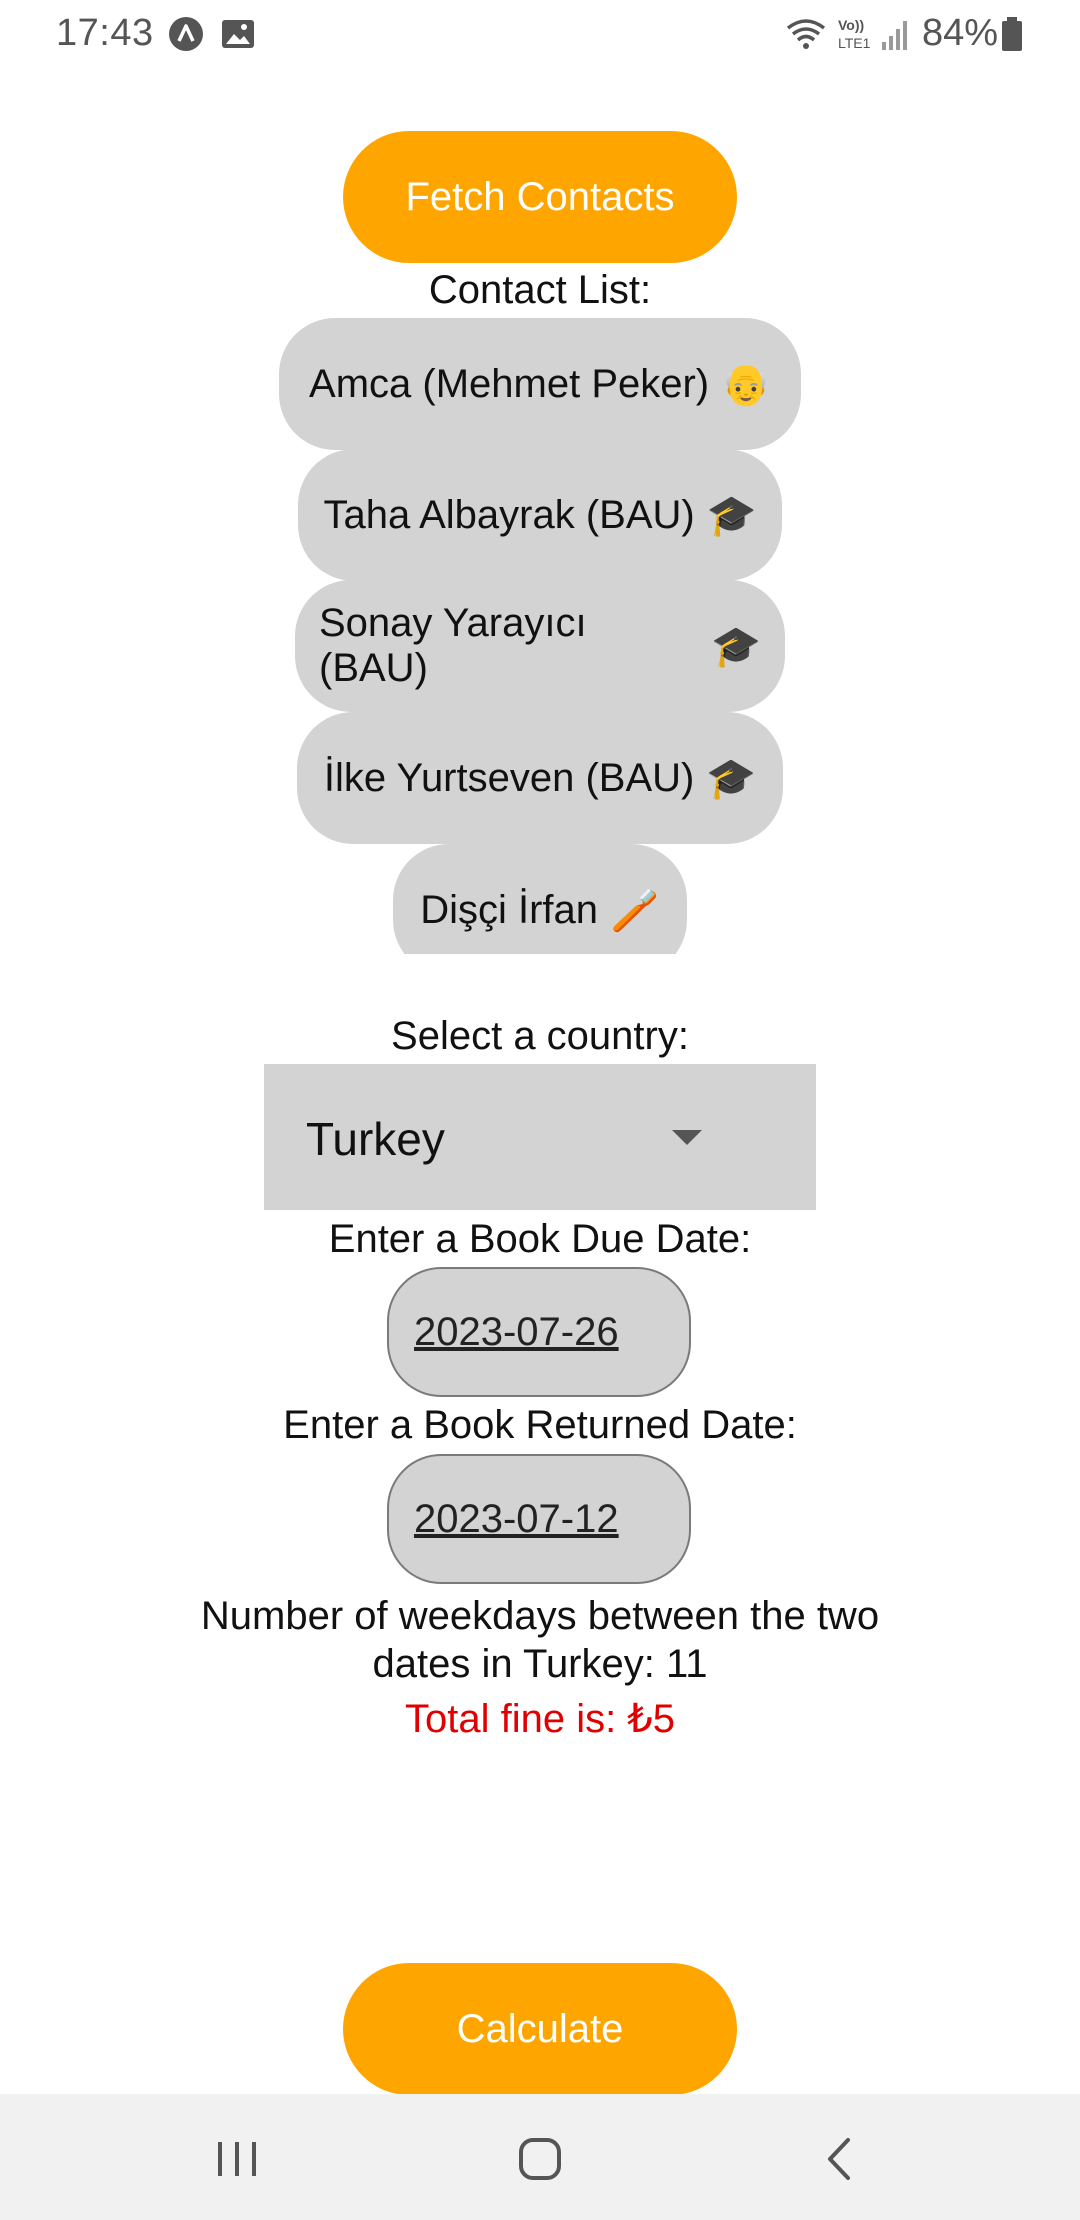 This screenshot has height=2220, width=1080. I want to click on returned-date-field: 2023-07-12, so click(539, 1519).